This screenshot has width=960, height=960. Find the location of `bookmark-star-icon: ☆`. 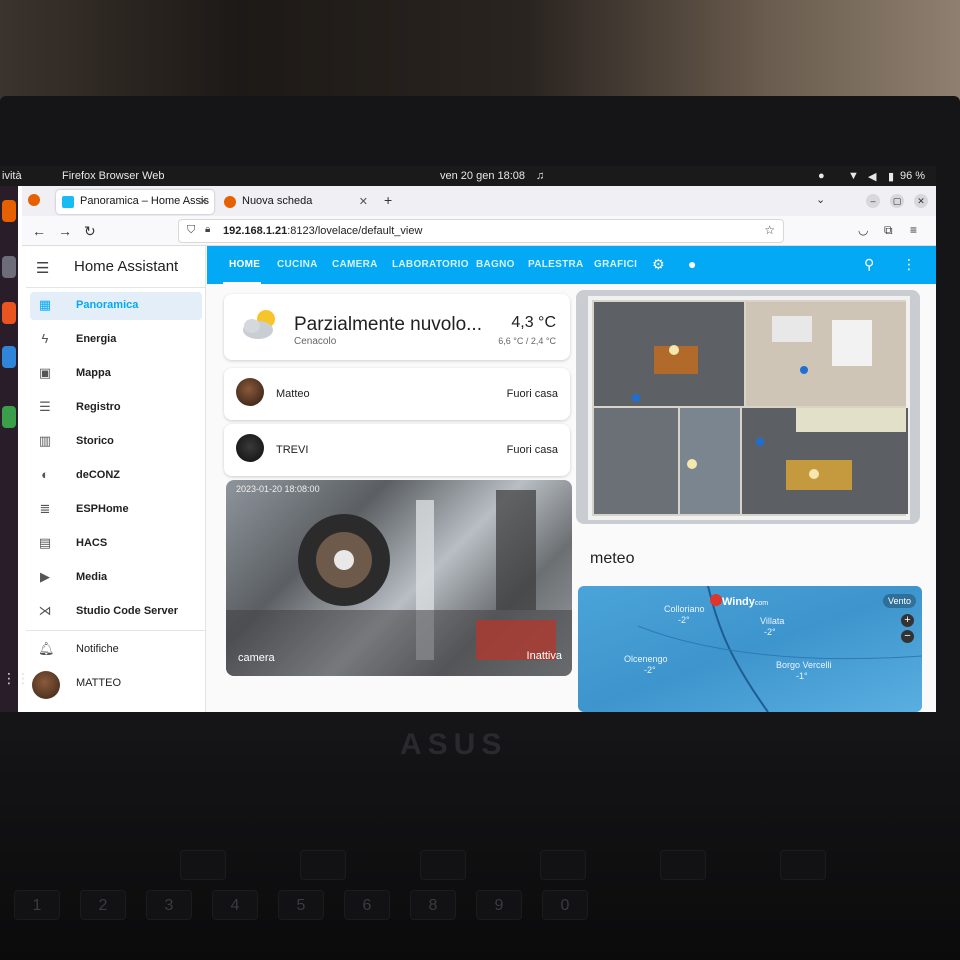

bookmark-star-icon: ☆ is located at coordinates (769, 230).